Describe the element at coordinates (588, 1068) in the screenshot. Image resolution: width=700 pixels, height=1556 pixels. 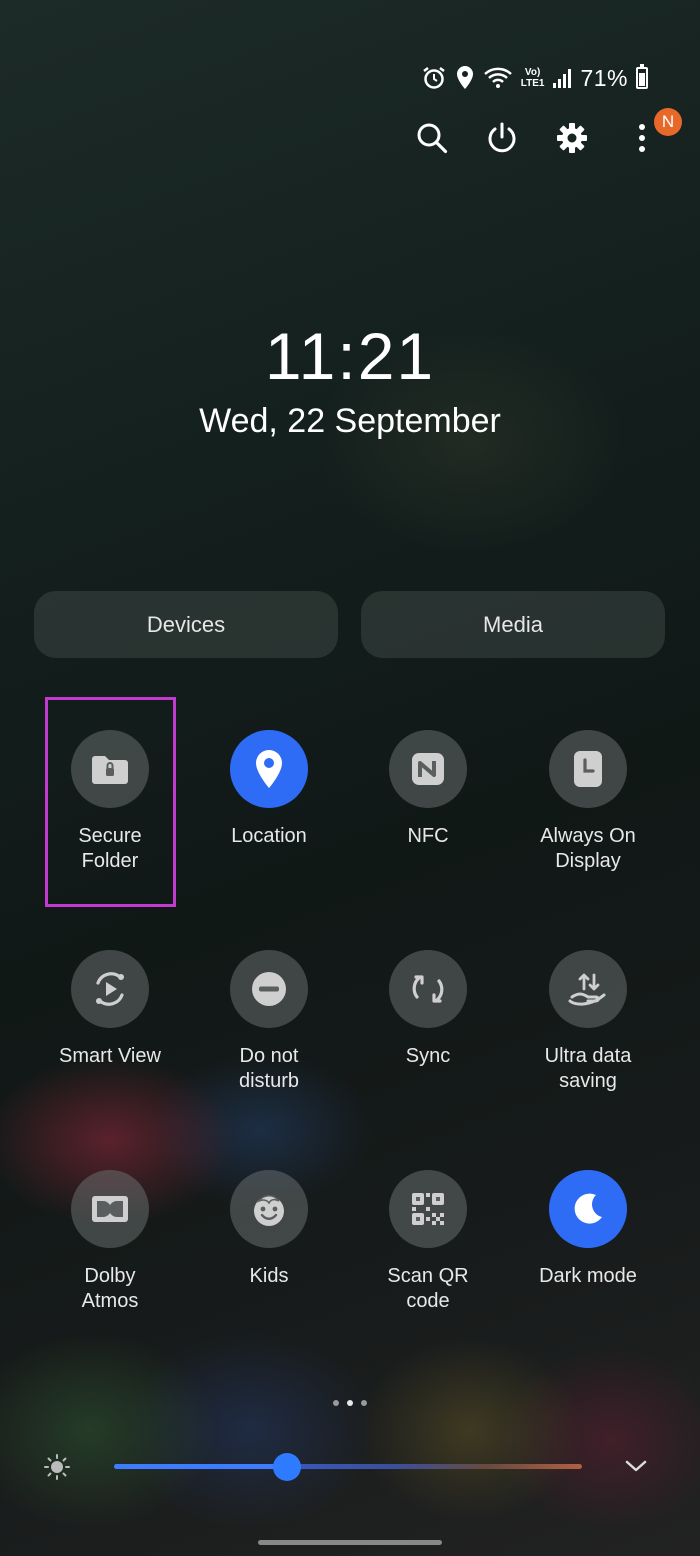
I see `tile-label: Ultra data saving` at that location.